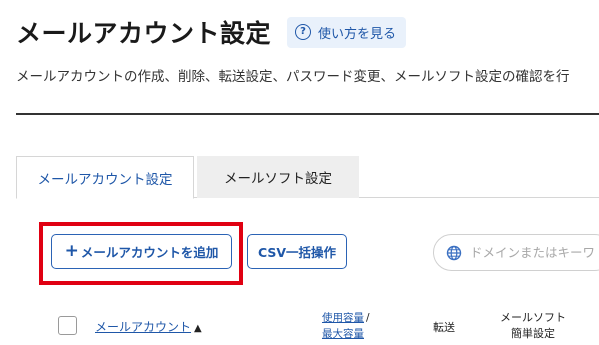  Describe the element at coordinates (143, 327) in the screenshot. I see `sort-by-account-link: メールアカウント` at that location.